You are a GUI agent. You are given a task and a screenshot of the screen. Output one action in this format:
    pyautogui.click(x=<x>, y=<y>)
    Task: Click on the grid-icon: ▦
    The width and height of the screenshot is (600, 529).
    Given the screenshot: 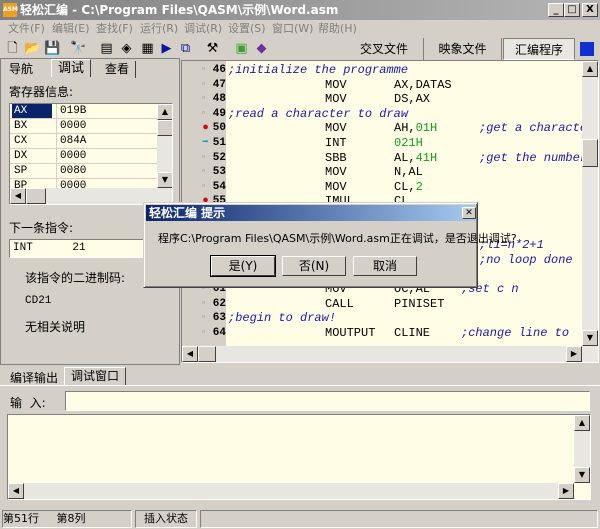 What is the action you would take?
    pyautogui.click(x=147, y=48)
    